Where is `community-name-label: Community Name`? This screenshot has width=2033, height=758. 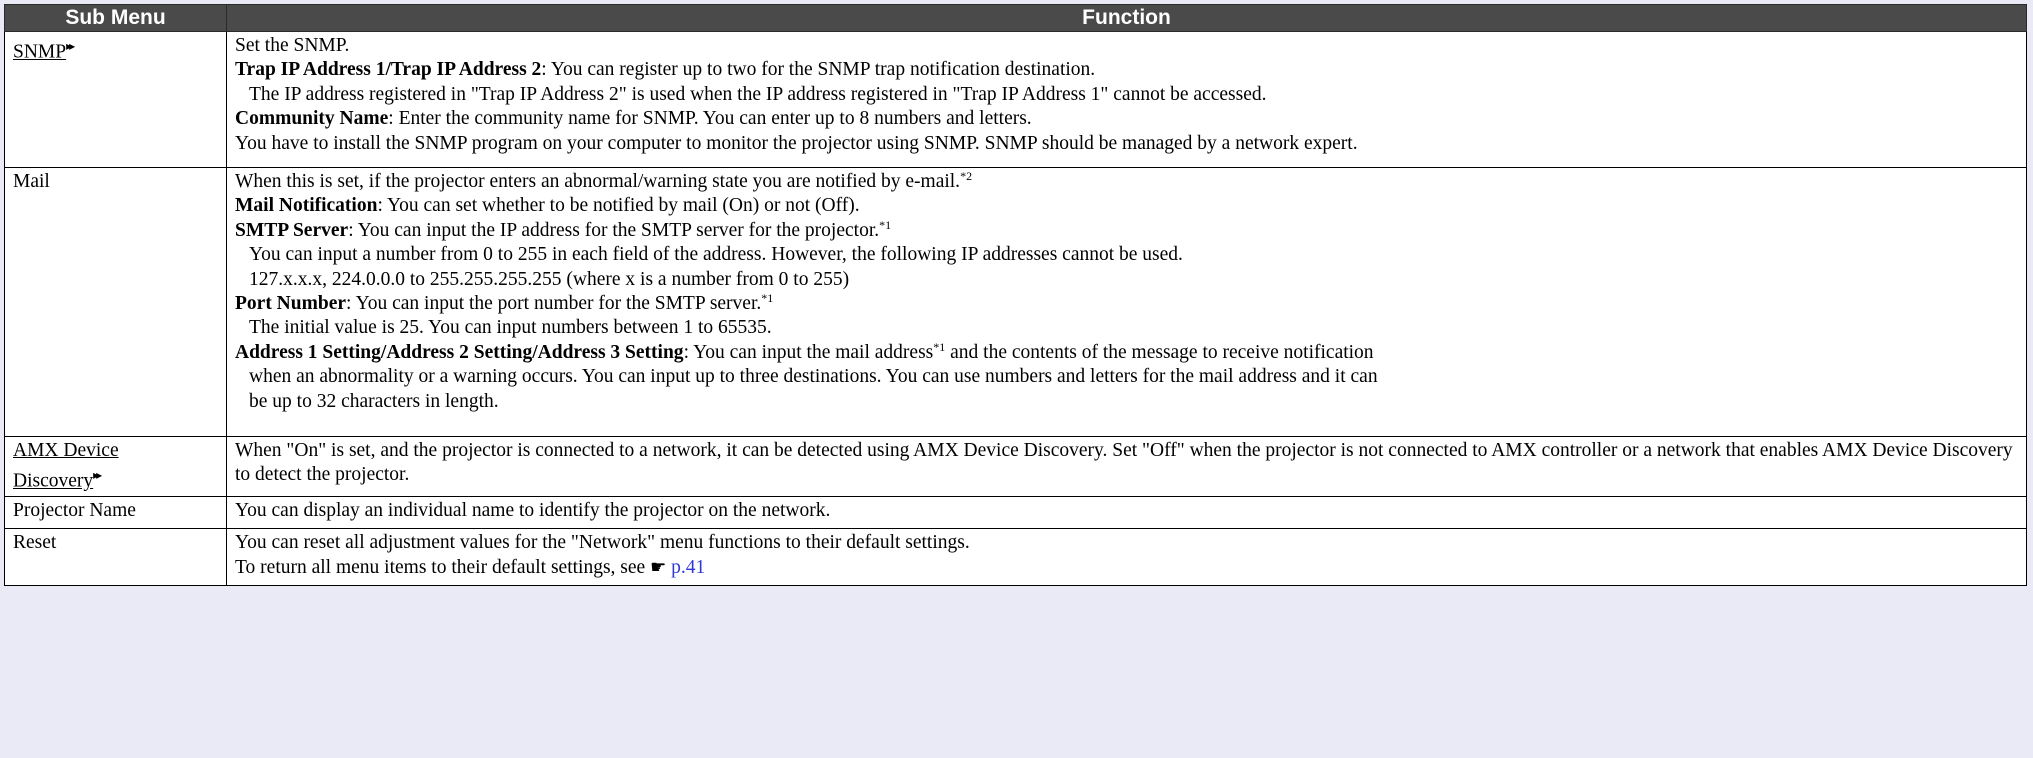
community-name-label: Community Name is located at coordinates (312, 119).